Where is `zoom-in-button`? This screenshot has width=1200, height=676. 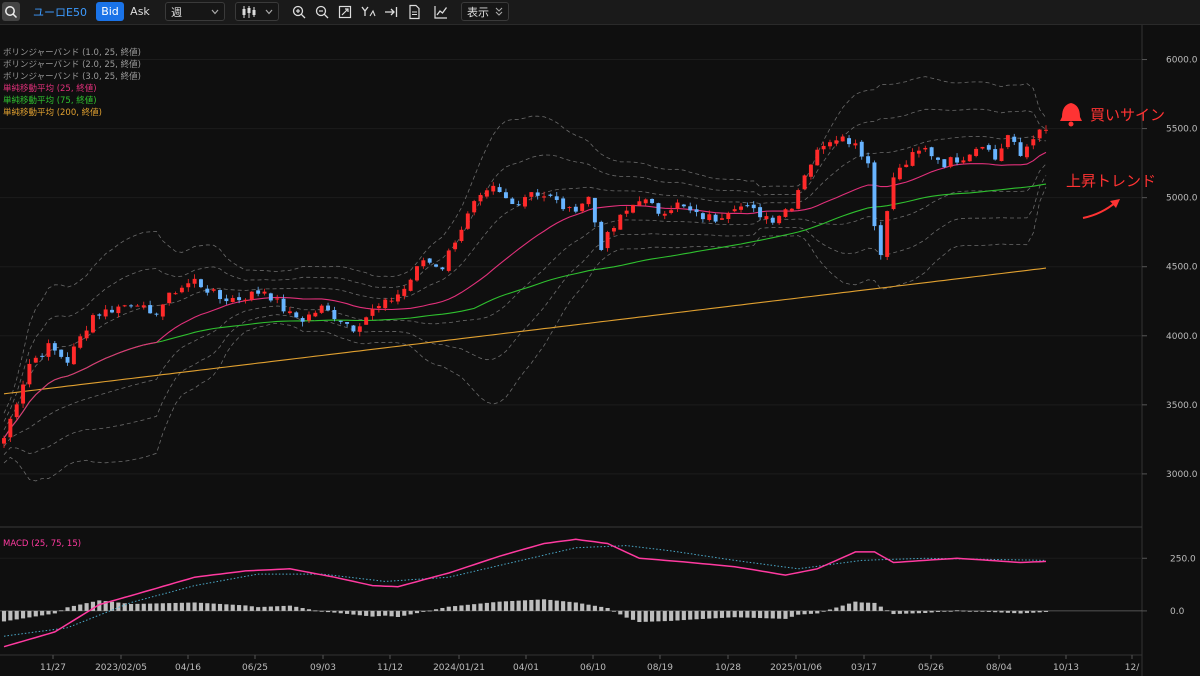 zoom-in-button is located at coordinates (299, 11).